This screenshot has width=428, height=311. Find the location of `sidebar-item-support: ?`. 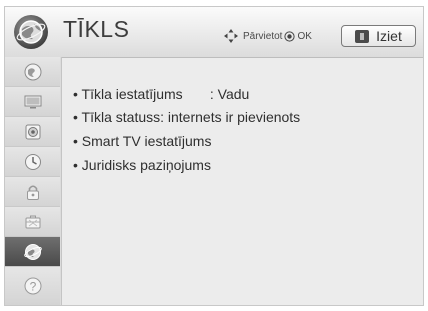

sidebar-item-support: ? is located at coordinates (32, 286).